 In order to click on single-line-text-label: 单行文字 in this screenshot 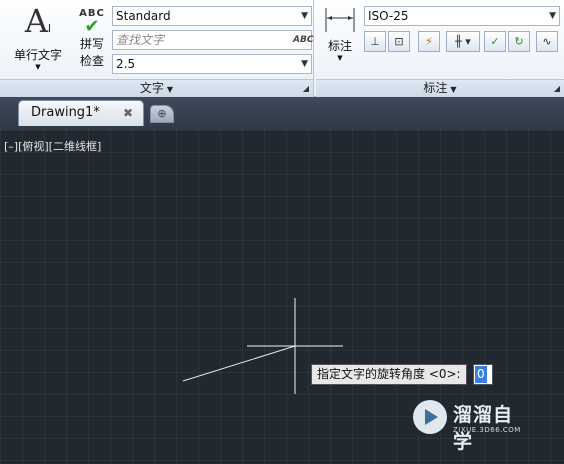, I will do `click(37, 55)`.